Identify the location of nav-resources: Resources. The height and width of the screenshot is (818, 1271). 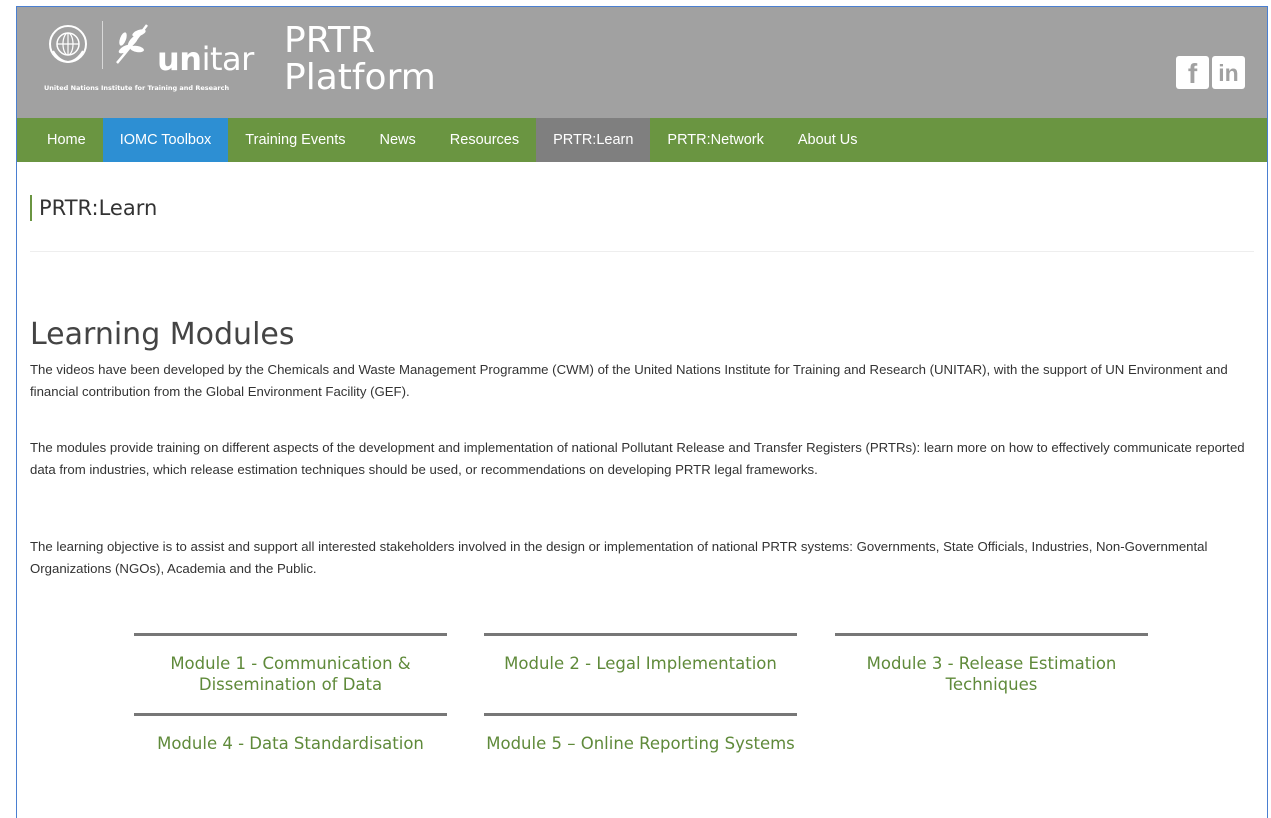
(484, 140).